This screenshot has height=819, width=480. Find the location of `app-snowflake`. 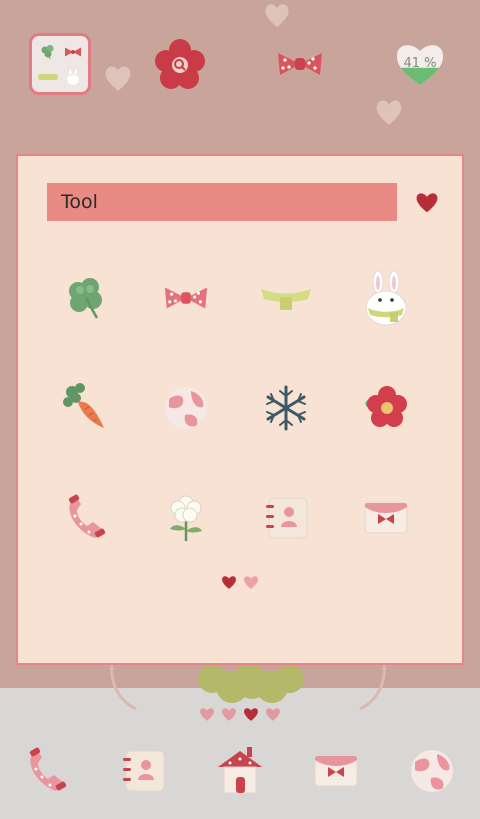

app-snowflake is located at coordinates (286, 408).